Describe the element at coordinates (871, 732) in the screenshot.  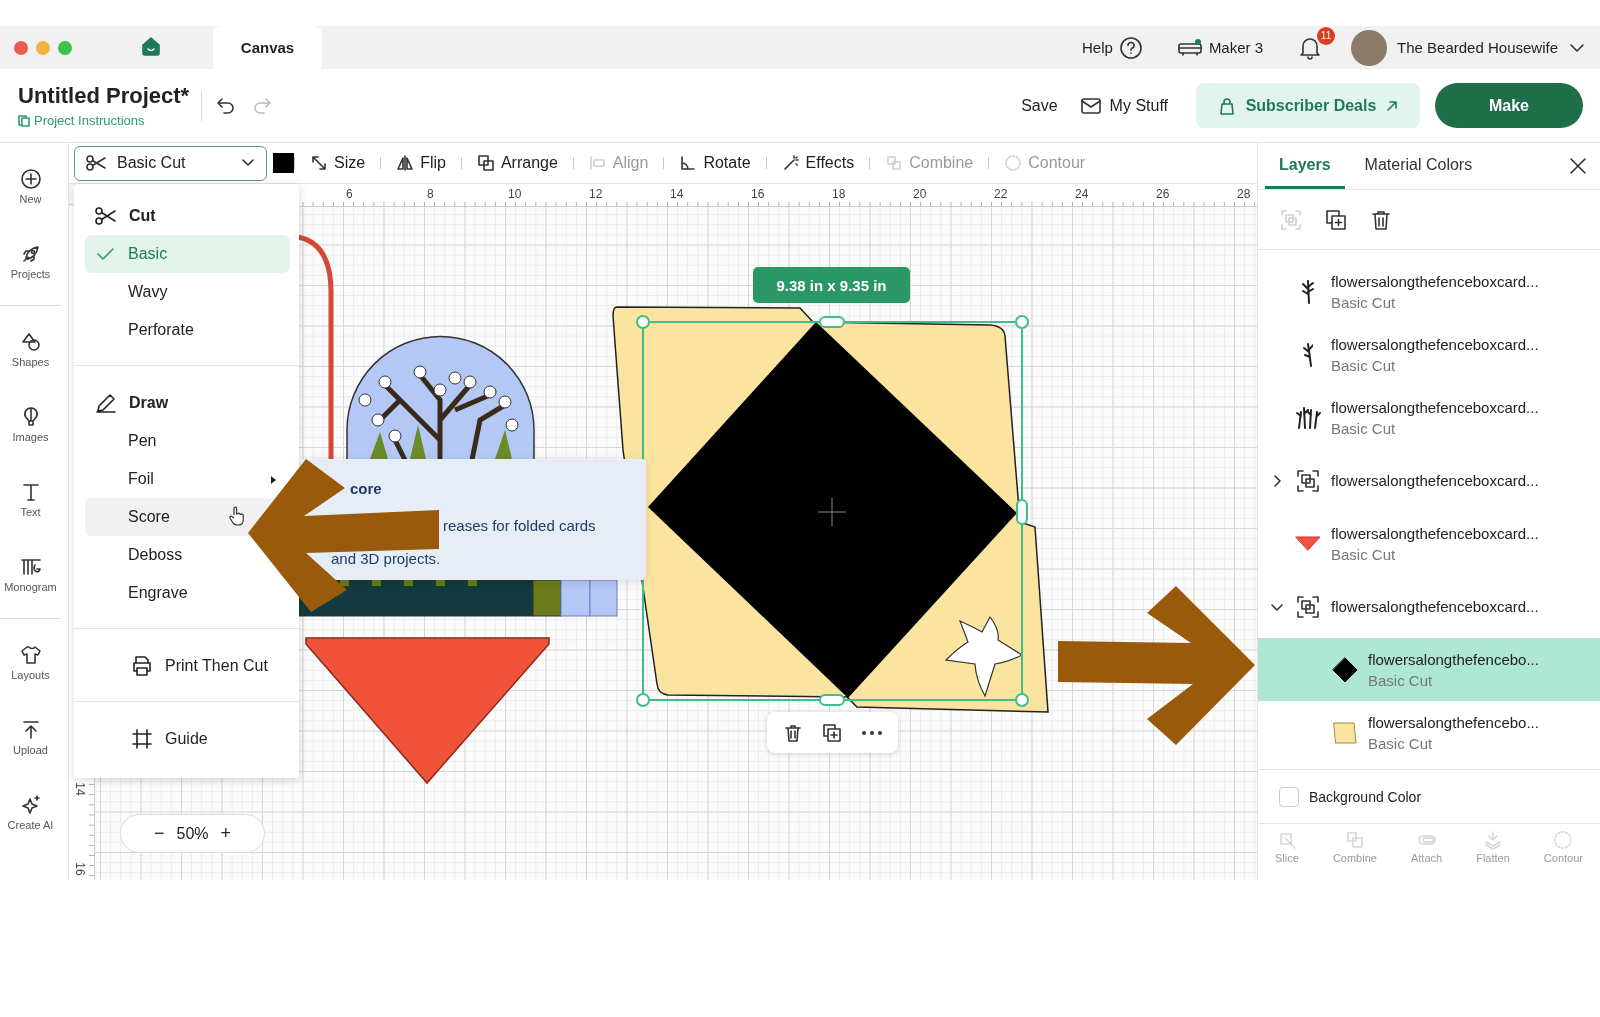
I see `more-button` at that location.